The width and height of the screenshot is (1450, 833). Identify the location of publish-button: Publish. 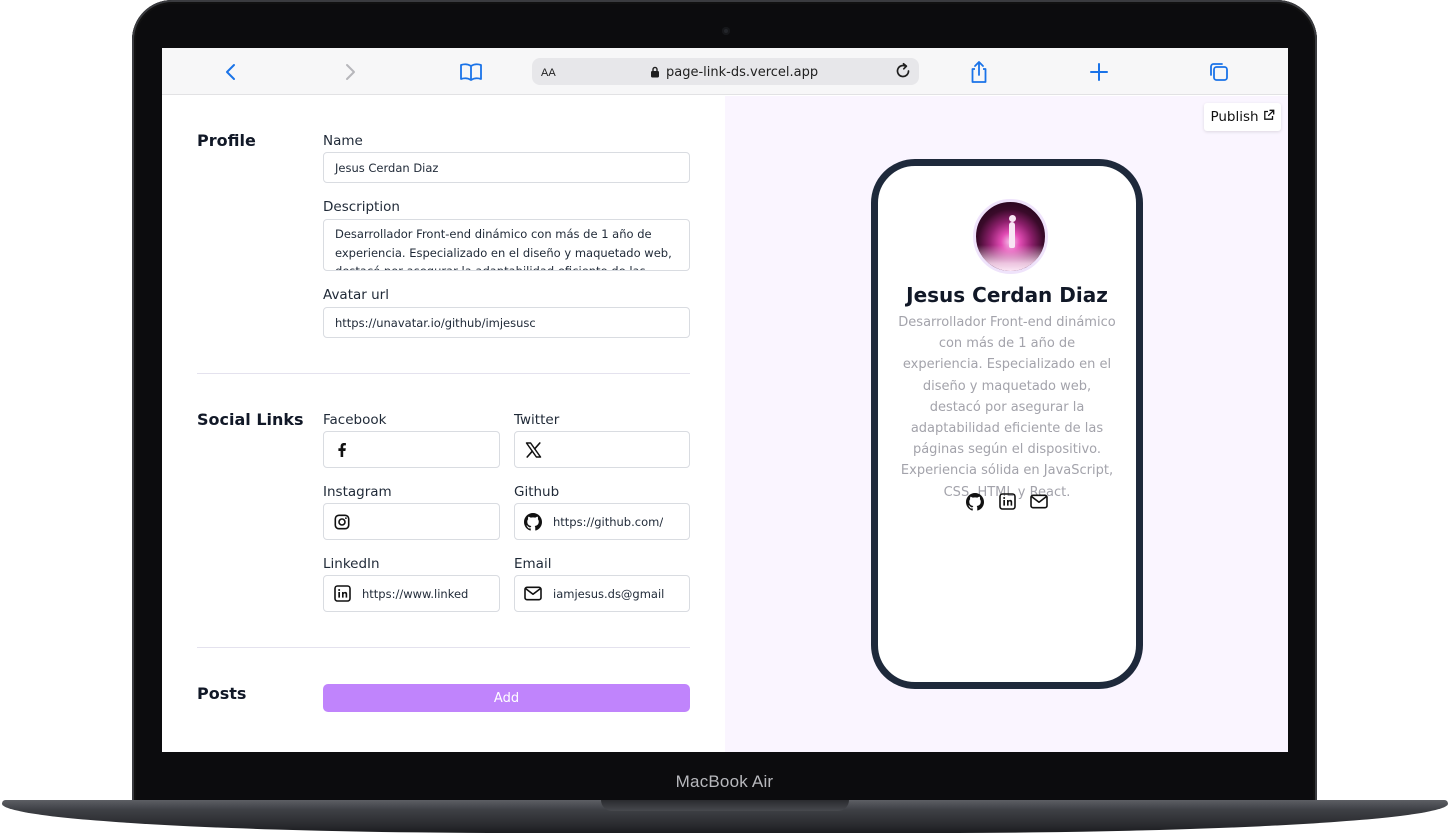
(1242, 117).